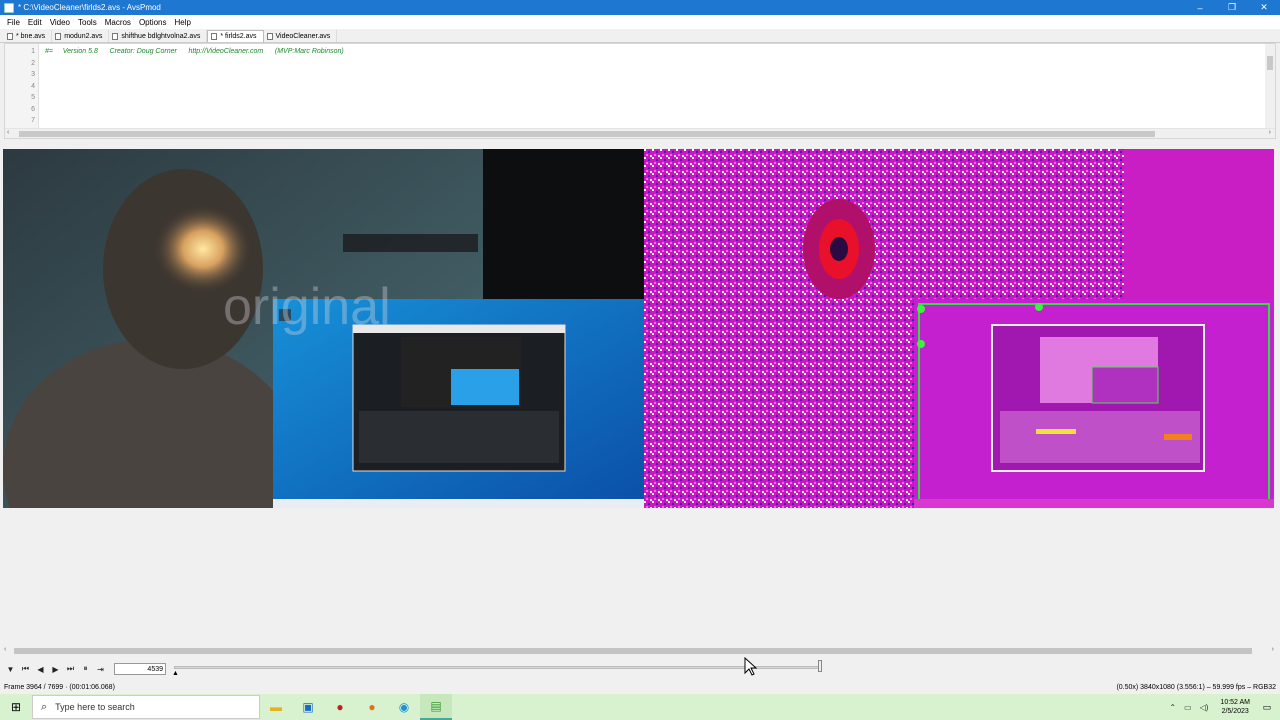  What do you see at coordinates (1200, 7) in the screenshot?
I see `minimize-button: –` at bounding box center [1200, 7].